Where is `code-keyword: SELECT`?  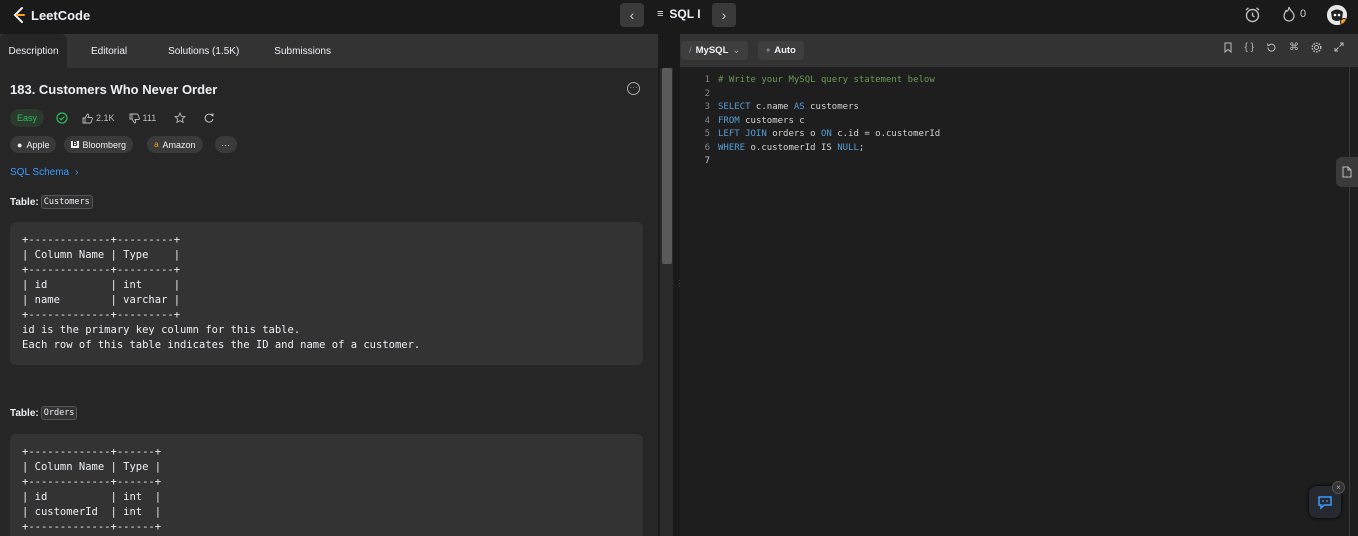
code-keyword: SELECT is located at coordinates (734, 107).